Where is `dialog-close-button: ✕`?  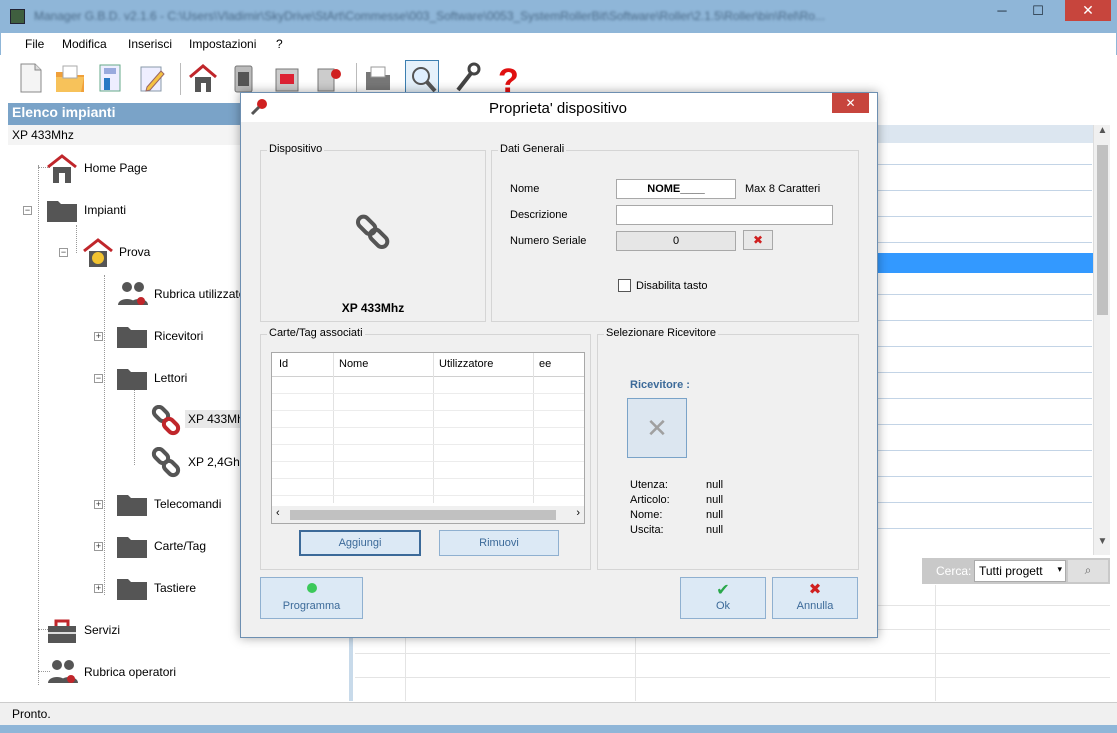 dialog-close-button: ✕ is located at coordinates (850, 103).